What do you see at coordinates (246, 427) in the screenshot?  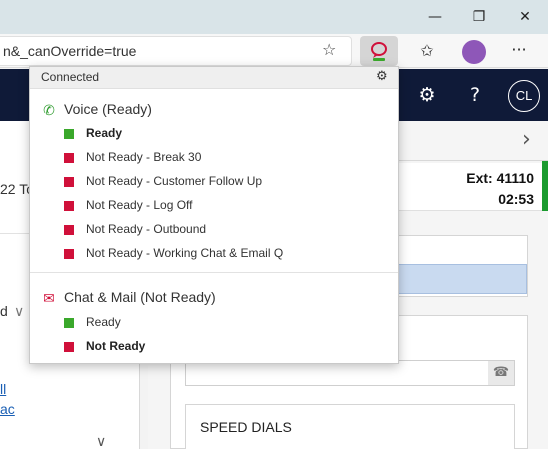 I see `speed-dials-title: SPEED DIALS` at bounding box center [246, 427].